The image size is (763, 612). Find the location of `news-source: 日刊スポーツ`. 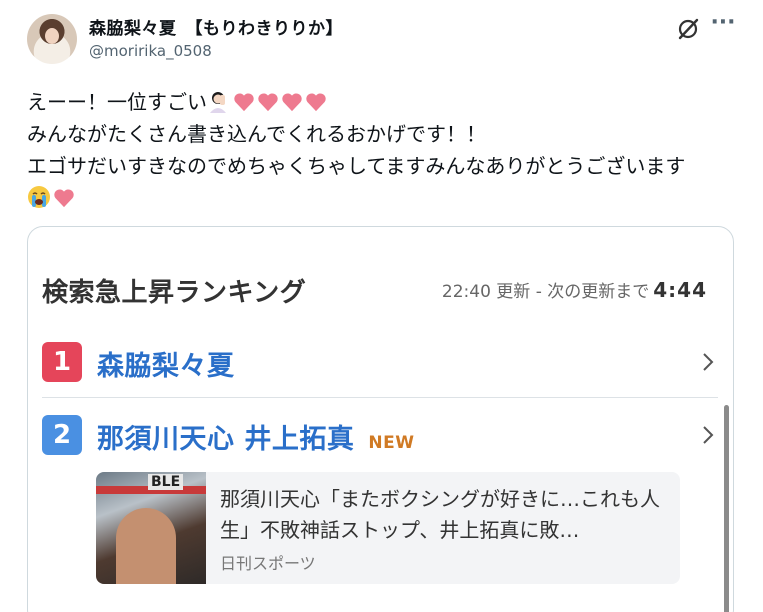

news-source: 日刊スポーツ is located at coordinates (268, 563).